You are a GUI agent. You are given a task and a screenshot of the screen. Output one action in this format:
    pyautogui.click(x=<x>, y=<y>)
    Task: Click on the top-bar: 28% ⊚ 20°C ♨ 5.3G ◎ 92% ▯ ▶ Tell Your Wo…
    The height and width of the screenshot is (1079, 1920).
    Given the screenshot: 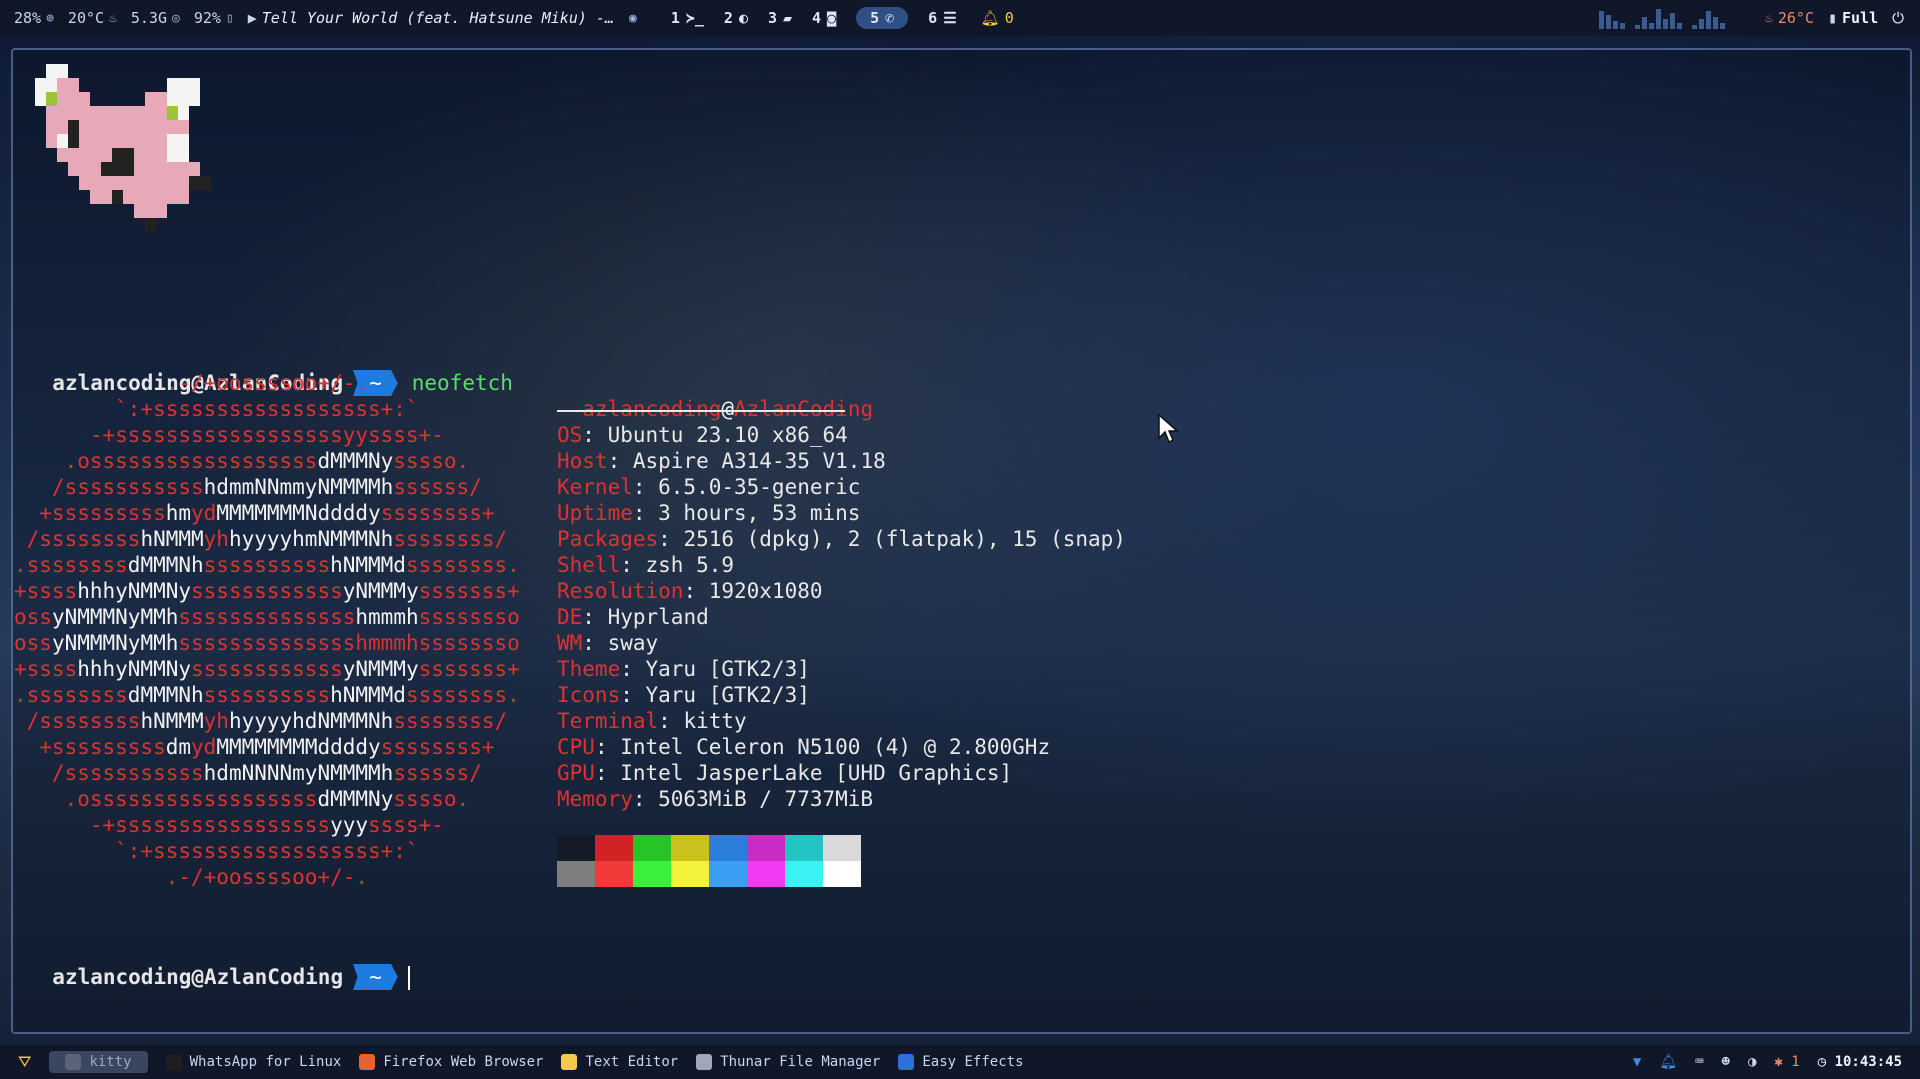 What is the action you would take?
    pyautogui.click(x=960, y=18)
    